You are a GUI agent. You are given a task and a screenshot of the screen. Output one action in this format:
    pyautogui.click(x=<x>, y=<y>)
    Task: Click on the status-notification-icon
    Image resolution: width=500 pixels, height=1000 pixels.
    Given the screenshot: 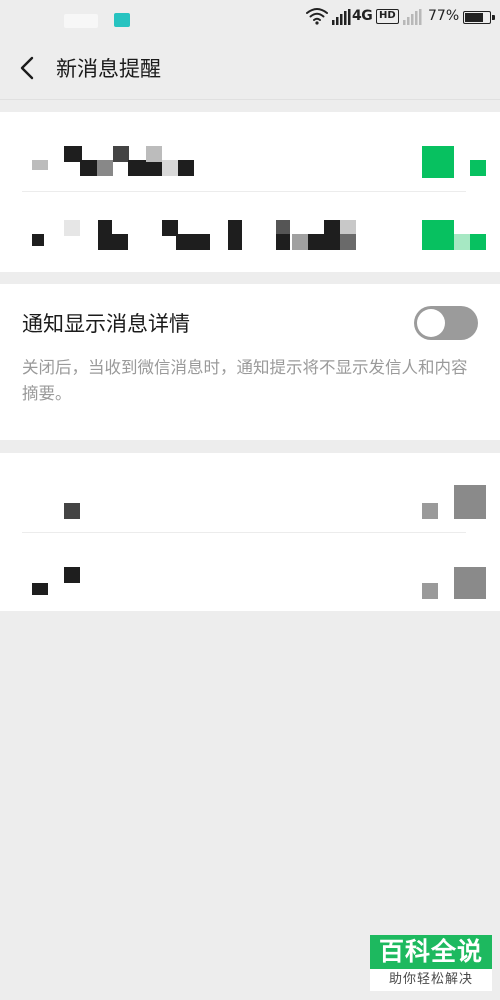 What is the action you would take?
    pyautogui.click(x=122, y=20)
    